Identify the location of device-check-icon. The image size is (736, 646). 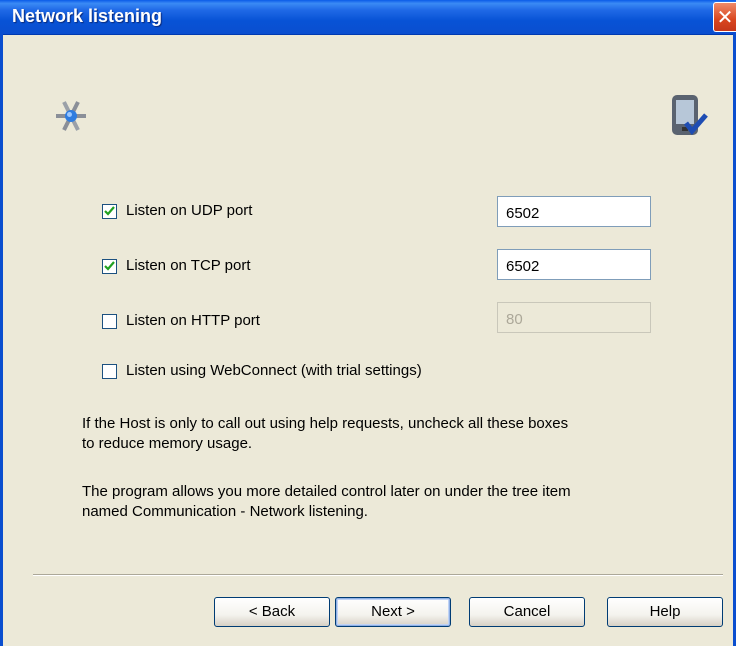
(690, 115).